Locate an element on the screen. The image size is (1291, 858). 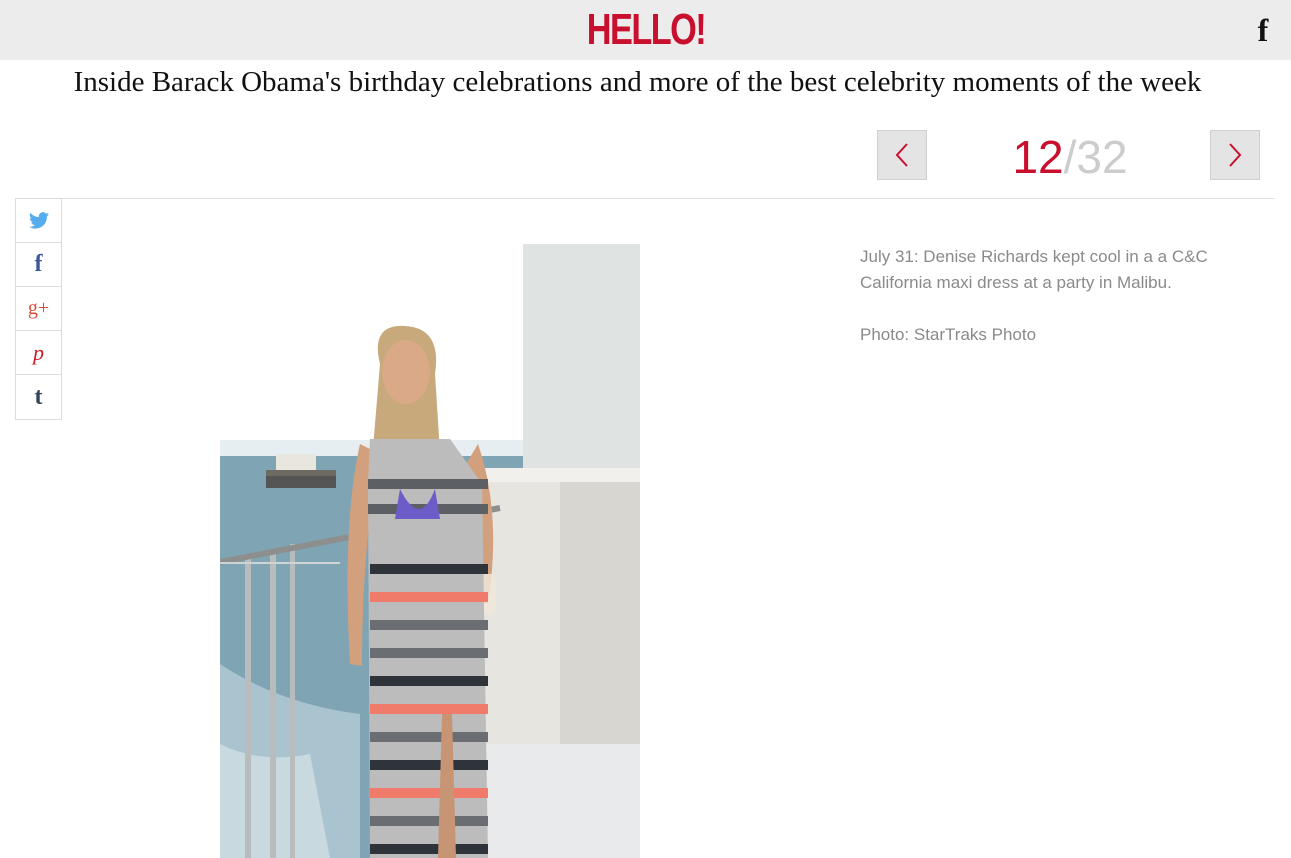
share-tumblr-button: t is located at coordinates (38, 397).